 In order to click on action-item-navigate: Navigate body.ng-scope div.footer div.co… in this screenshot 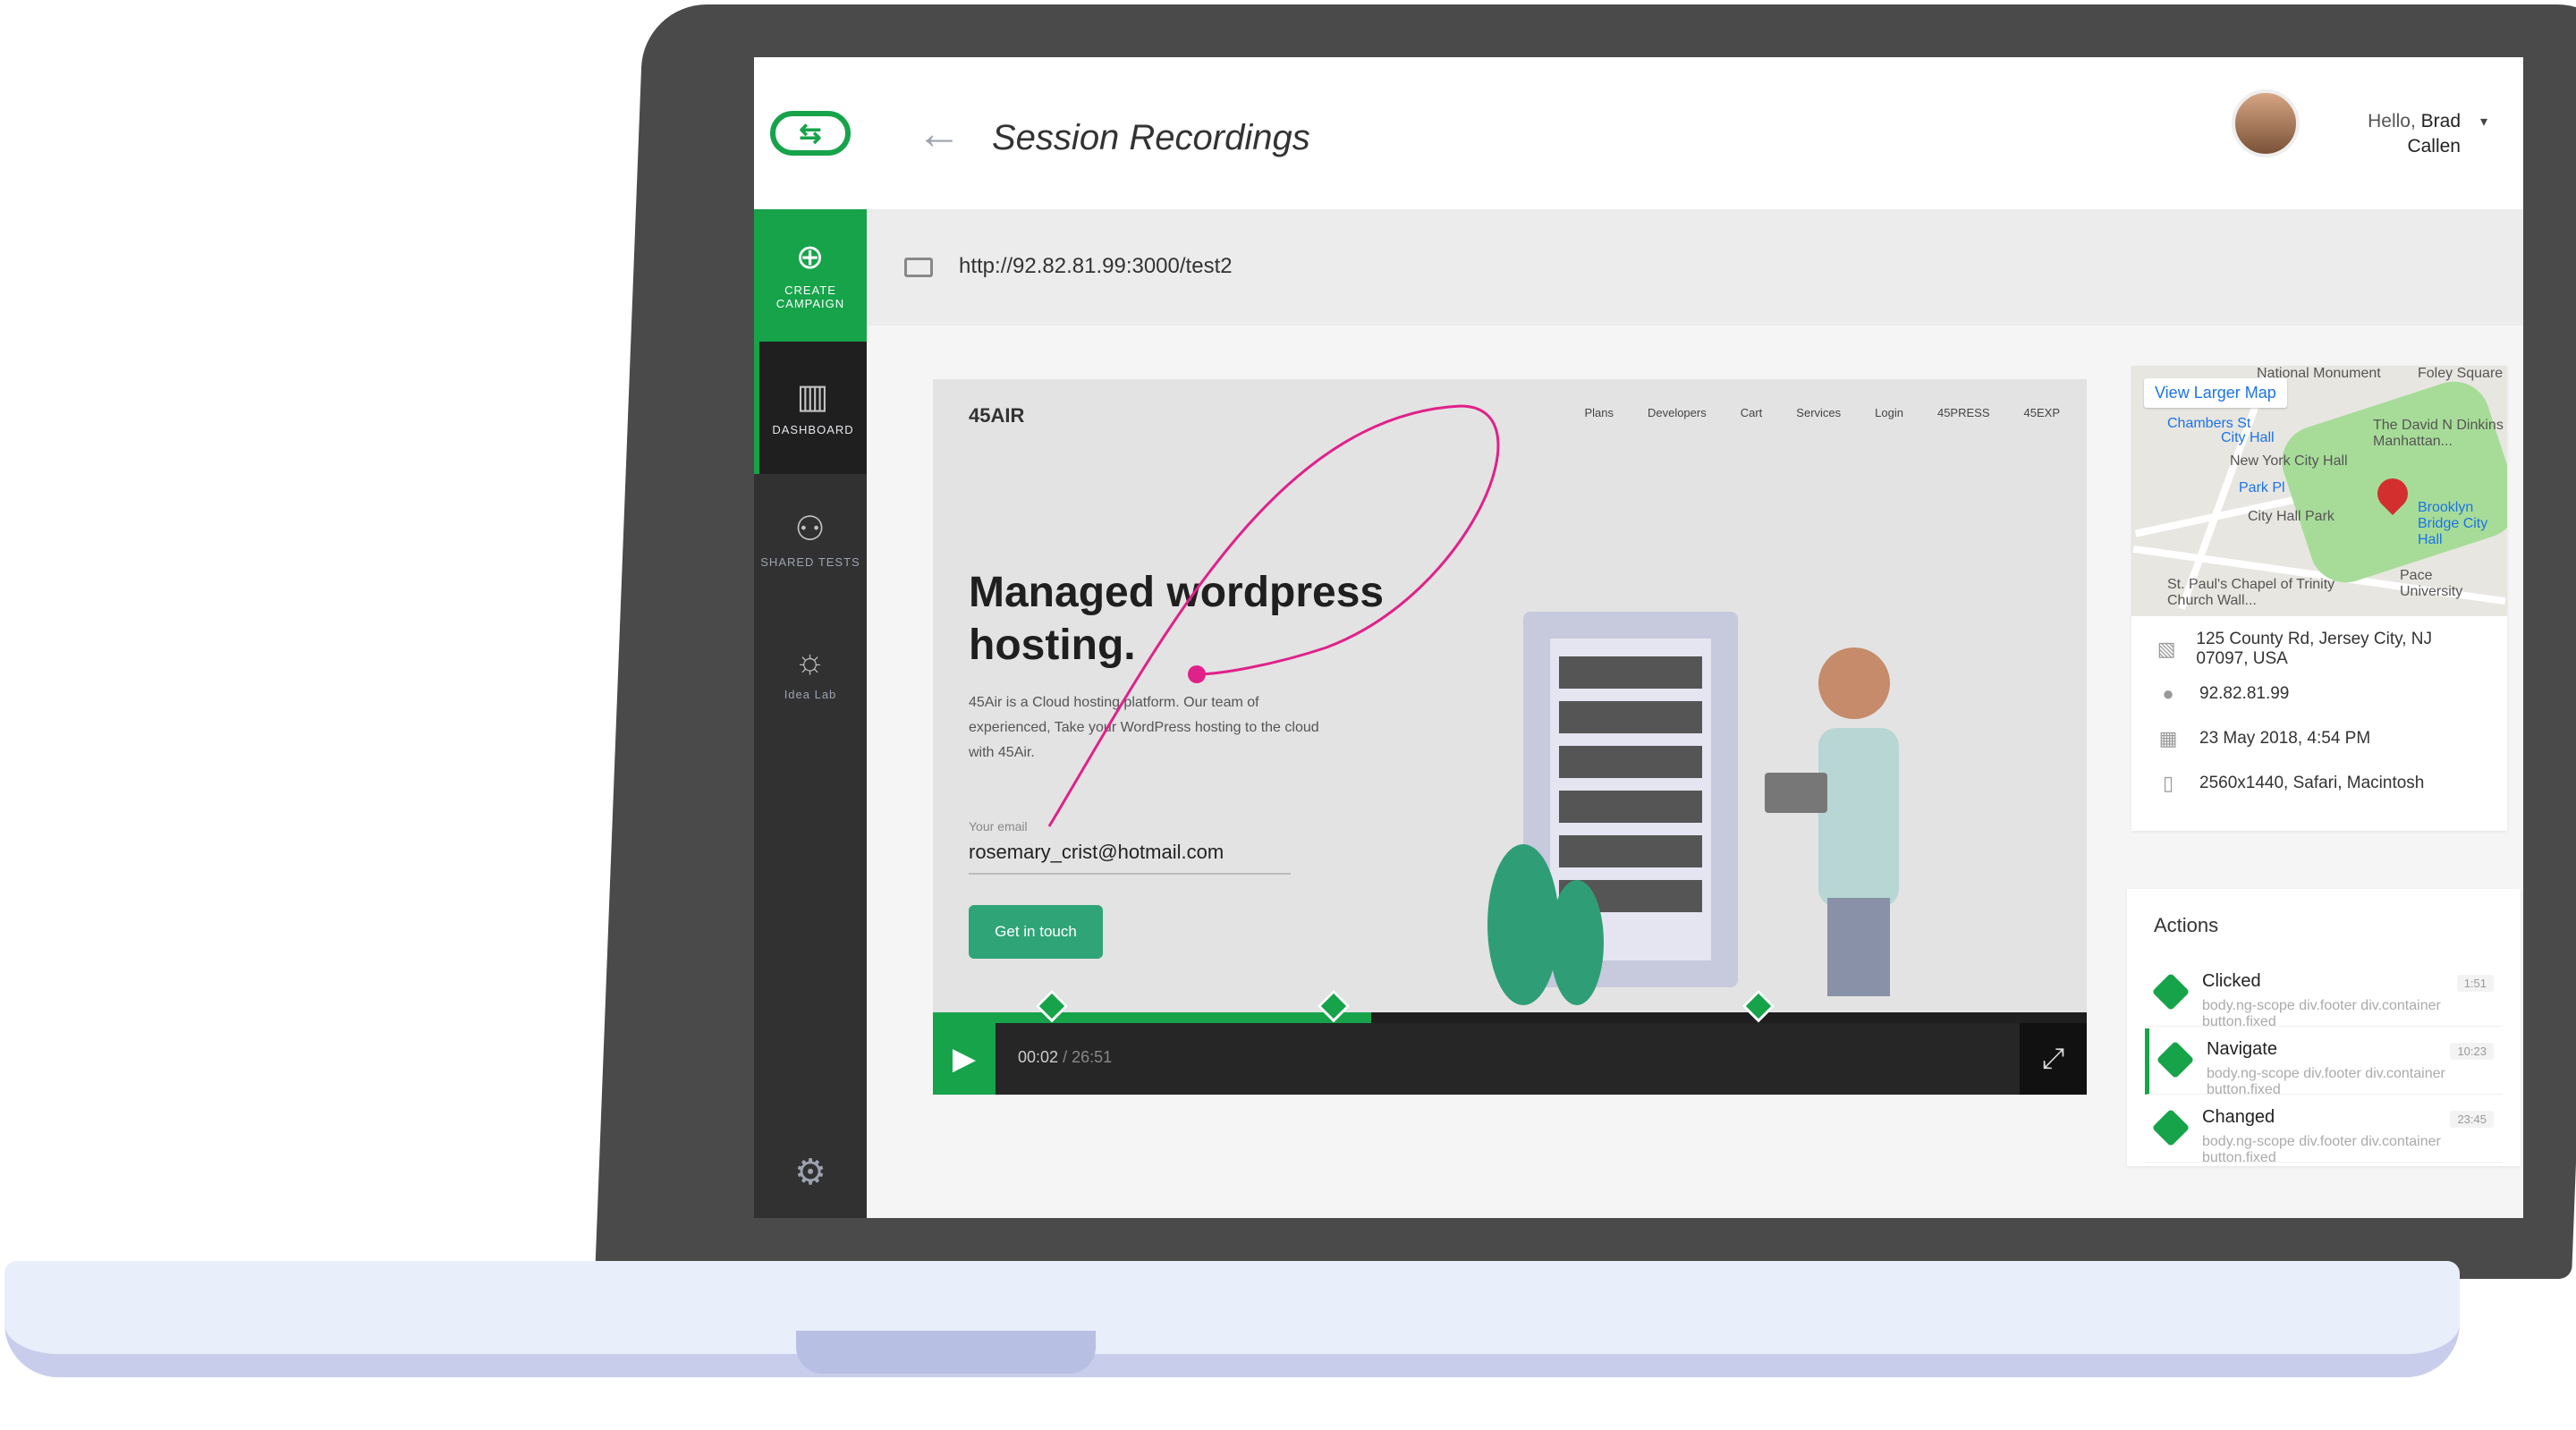, I will do `click(2324, 1062)`.